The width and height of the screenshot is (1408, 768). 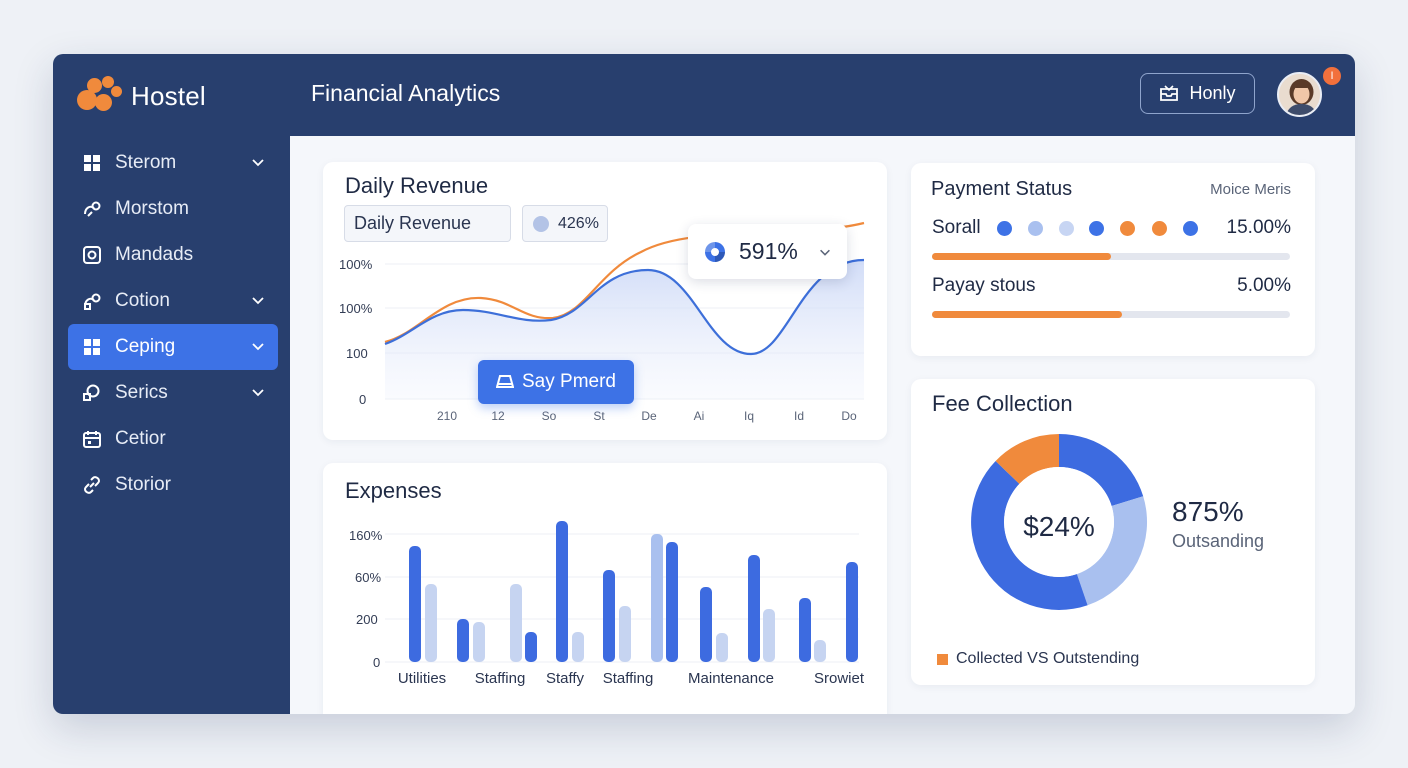 I want to click on payment-progress-track, so click(x=1111, y=256).